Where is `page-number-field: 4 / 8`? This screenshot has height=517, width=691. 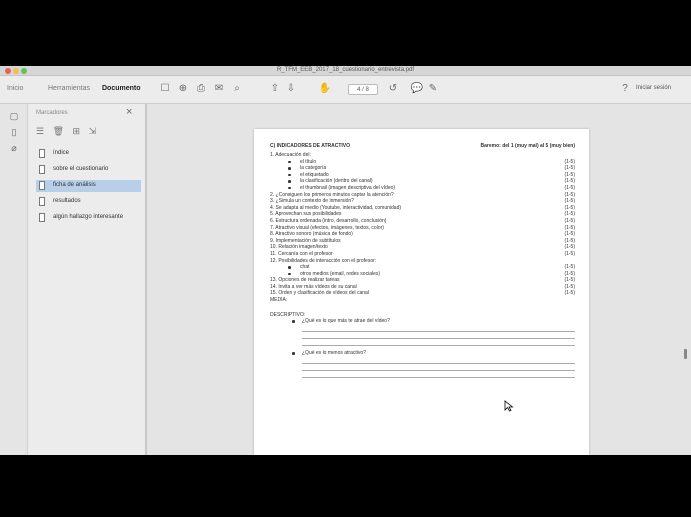 page-number-field: 4 / 8 is located at coordinates (363, 89).